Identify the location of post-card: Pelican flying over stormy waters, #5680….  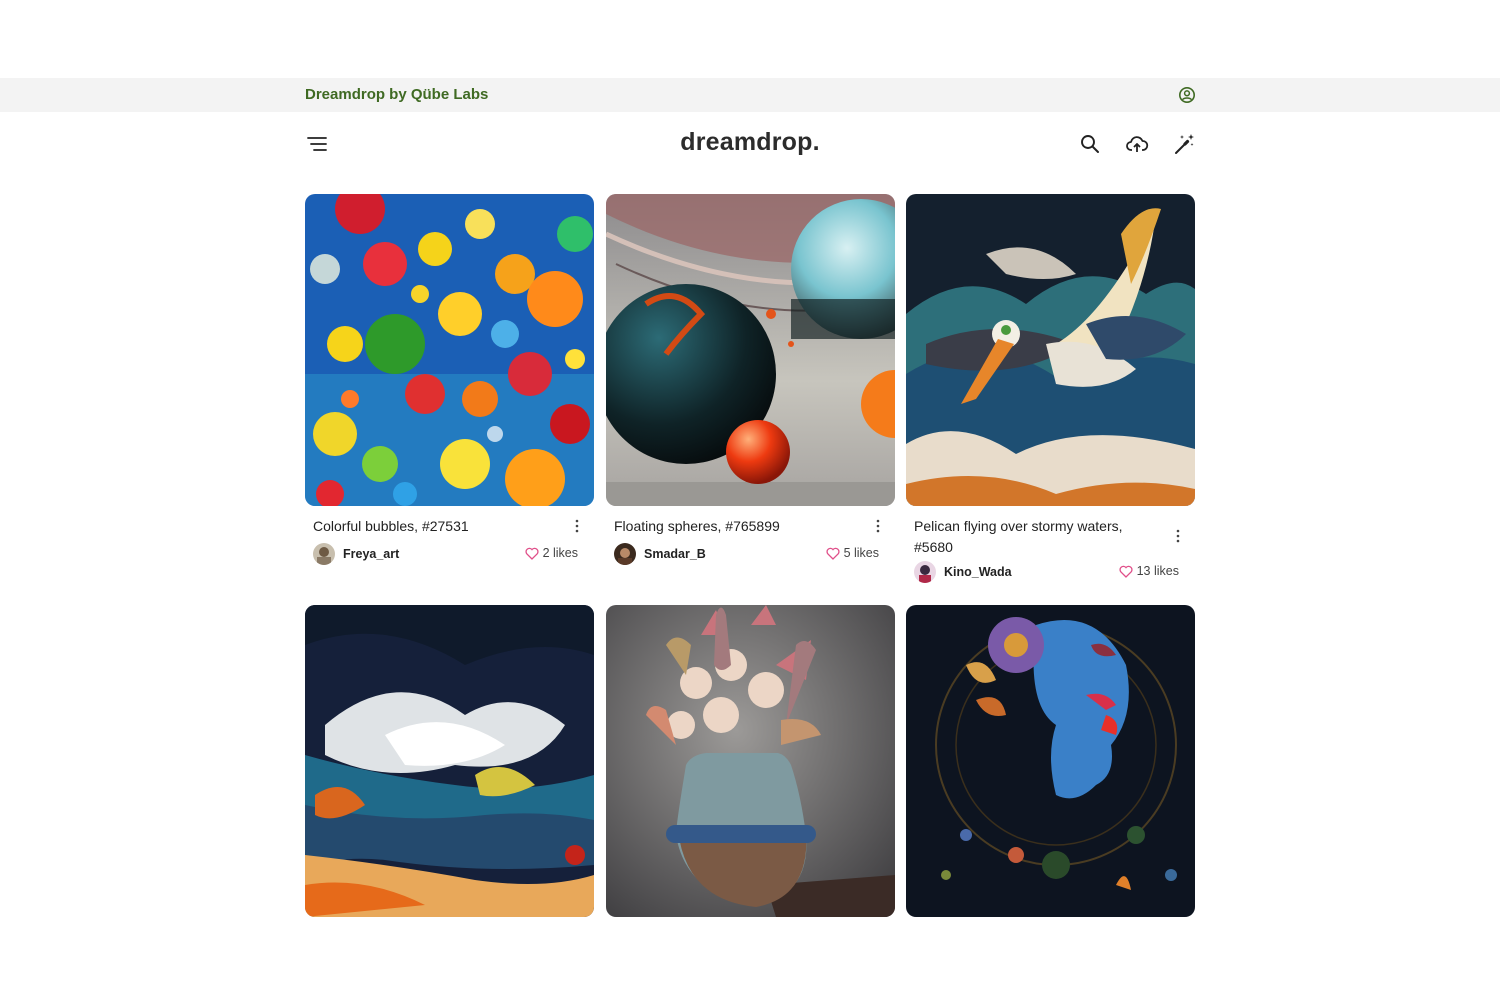
(1050, 388).